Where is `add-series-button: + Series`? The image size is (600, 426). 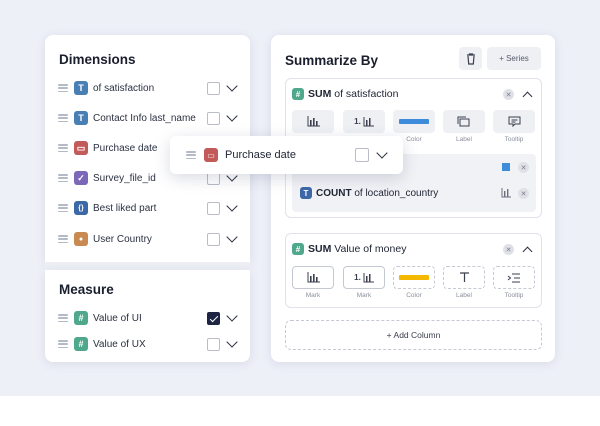 add-series-button: + Series is located at coordinates (514, 58).